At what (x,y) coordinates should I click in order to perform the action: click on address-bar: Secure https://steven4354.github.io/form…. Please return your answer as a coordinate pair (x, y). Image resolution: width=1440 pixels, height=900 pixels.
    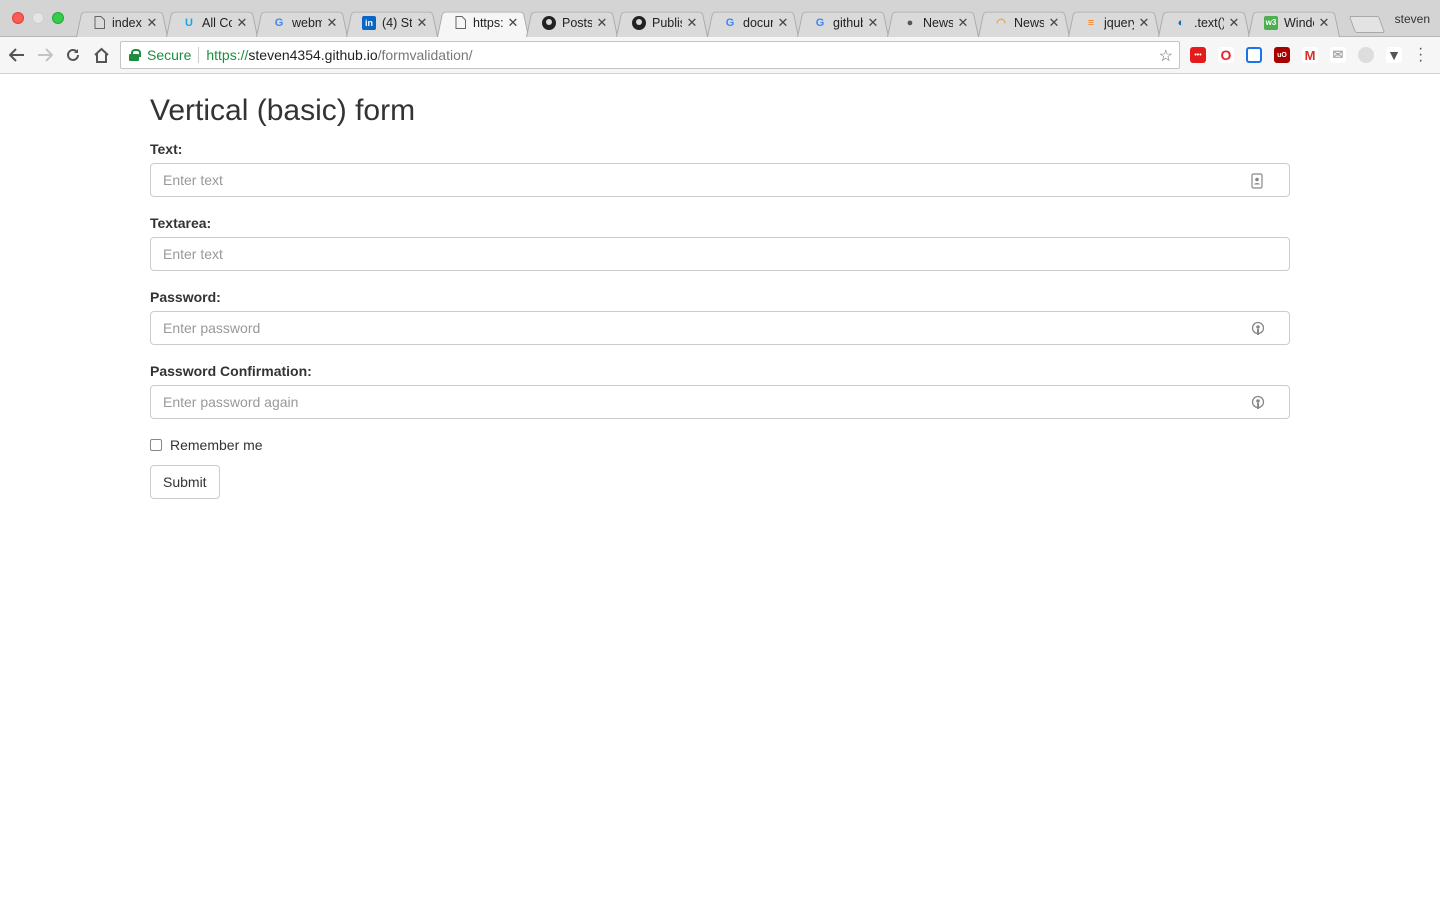
    Looking at the image, I should click on (650, 55).